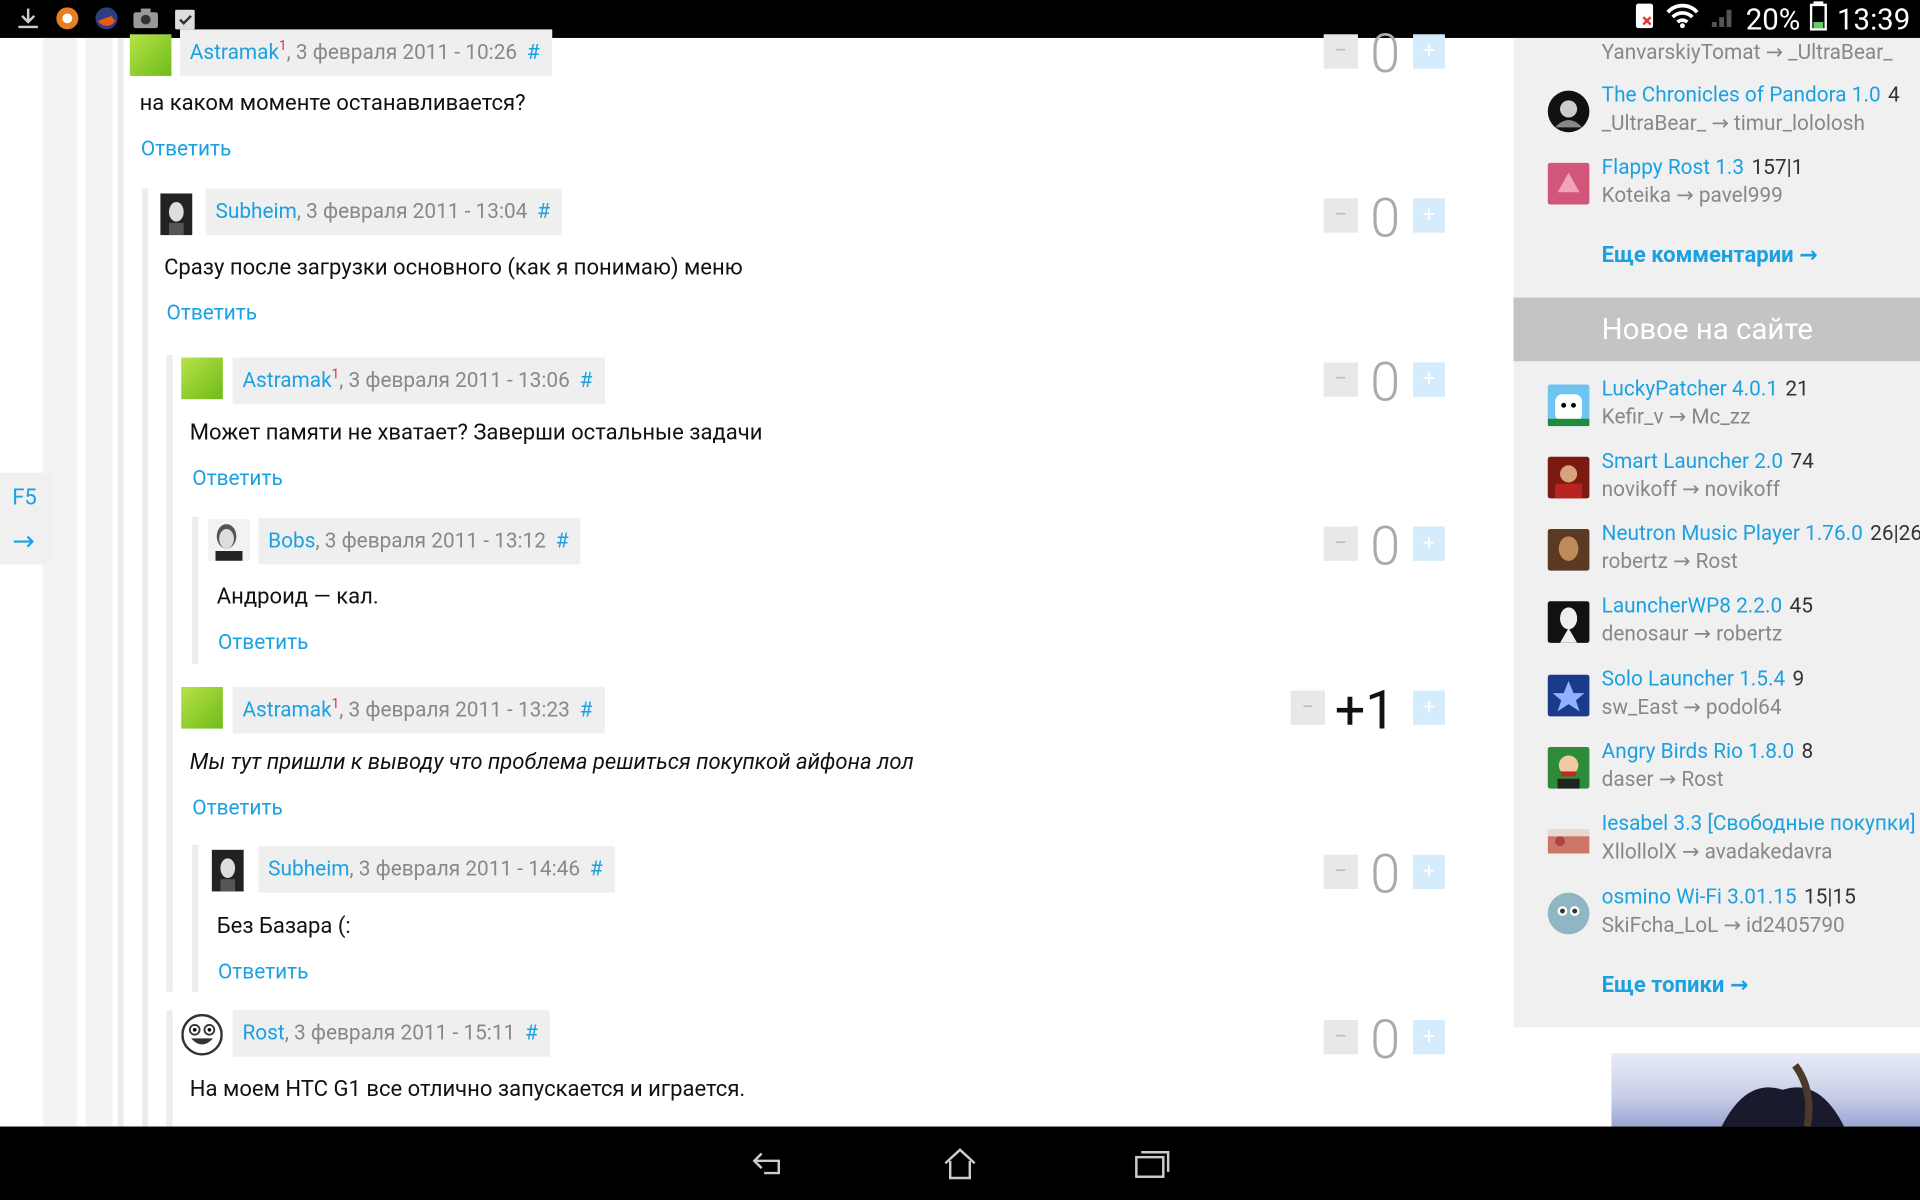 This screenshot has height=1200, width=1920. Describe the element at coordinates (1692, 634) in the screenshot. I see `topic-users: denosaur → robertz` at that location.